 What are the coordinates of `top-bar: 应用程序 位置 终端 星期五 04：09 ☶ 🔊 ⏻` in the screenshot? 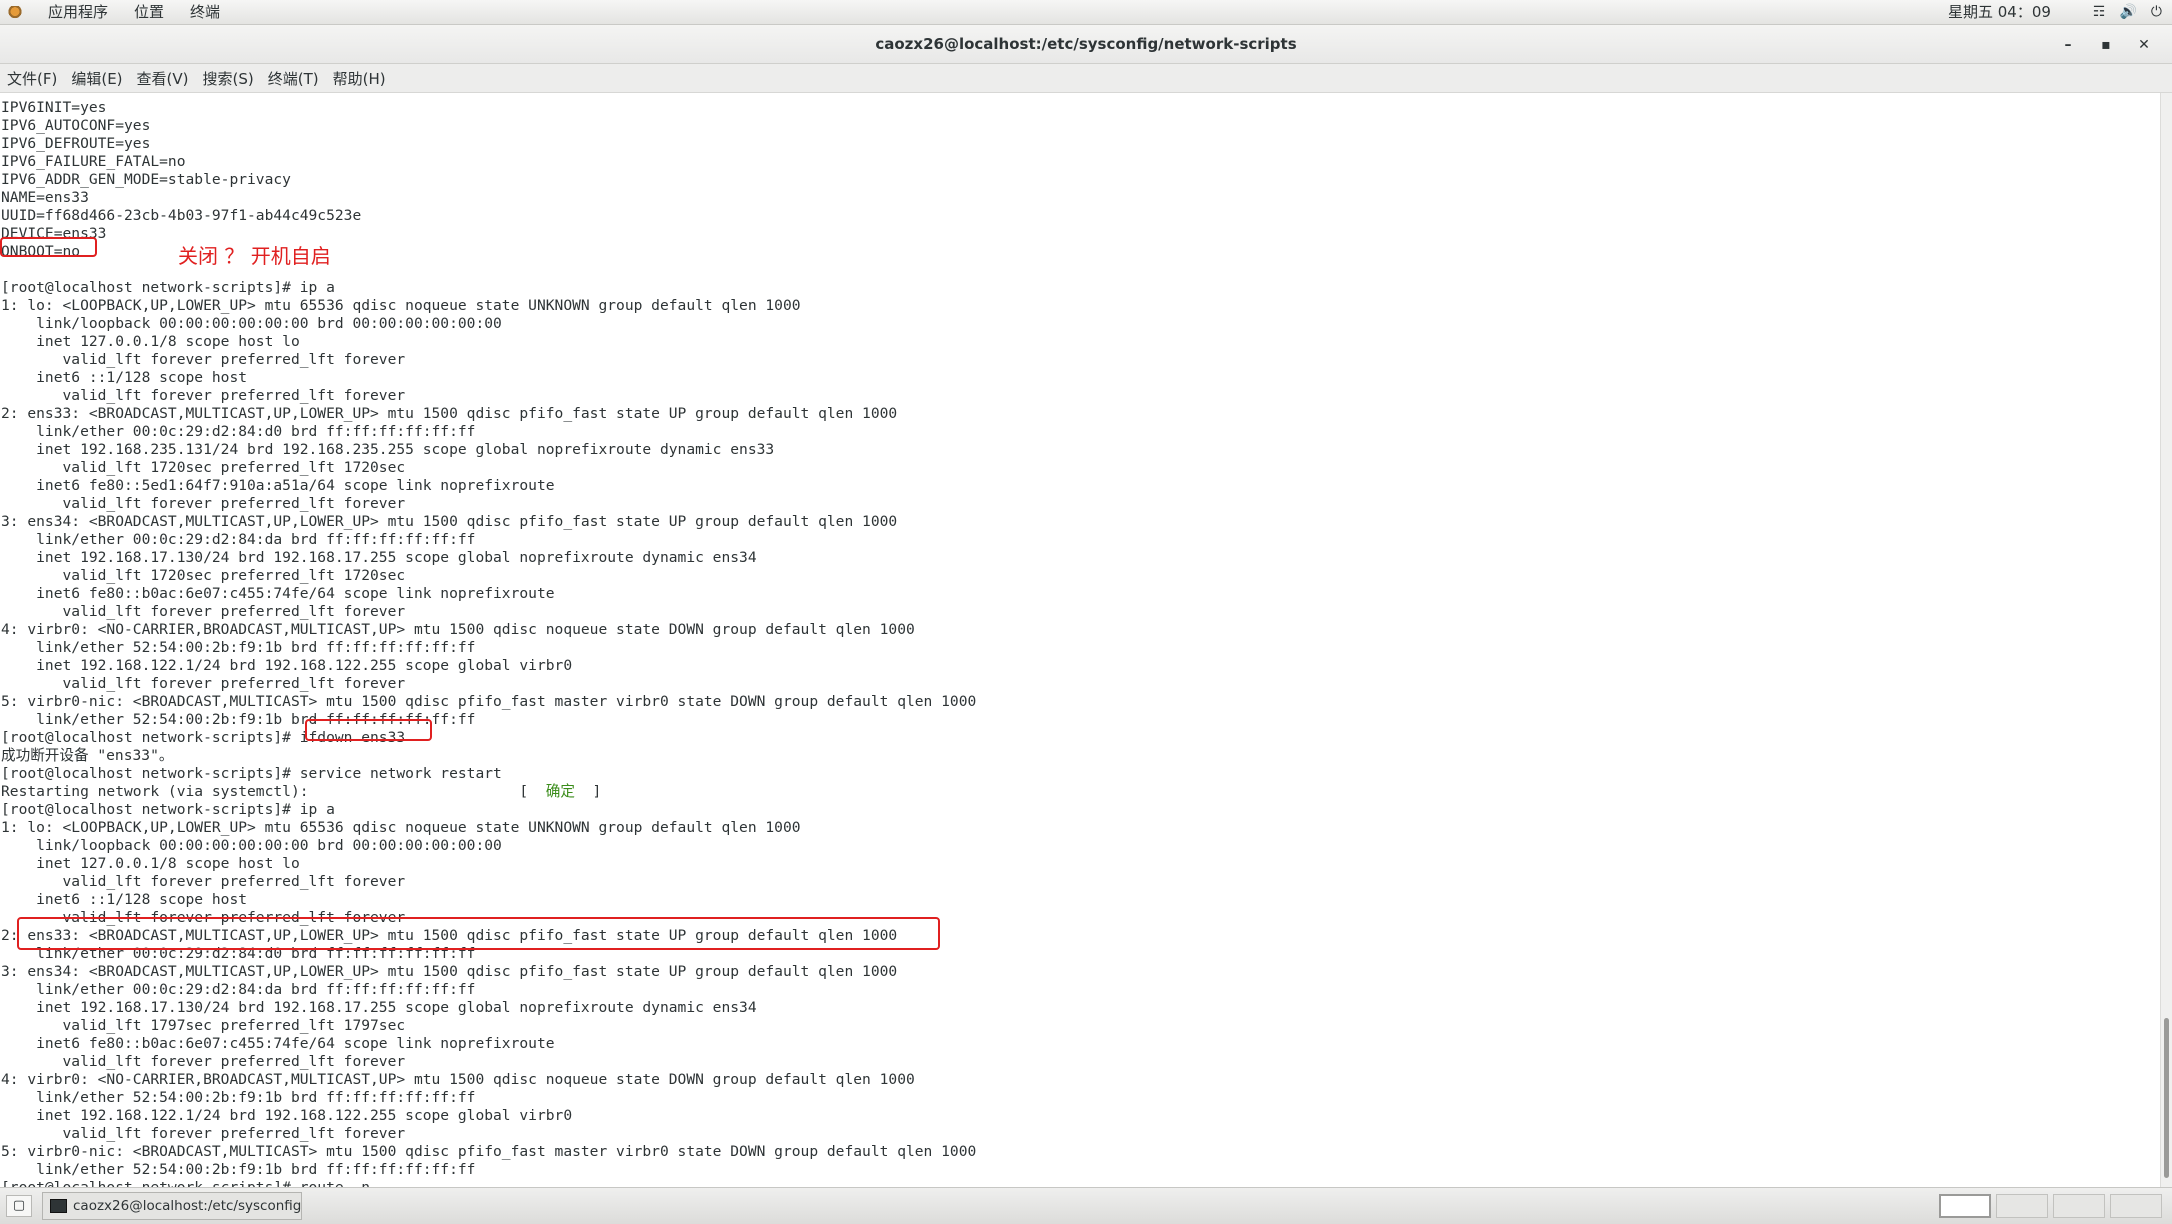 It's located at (1086, 12).